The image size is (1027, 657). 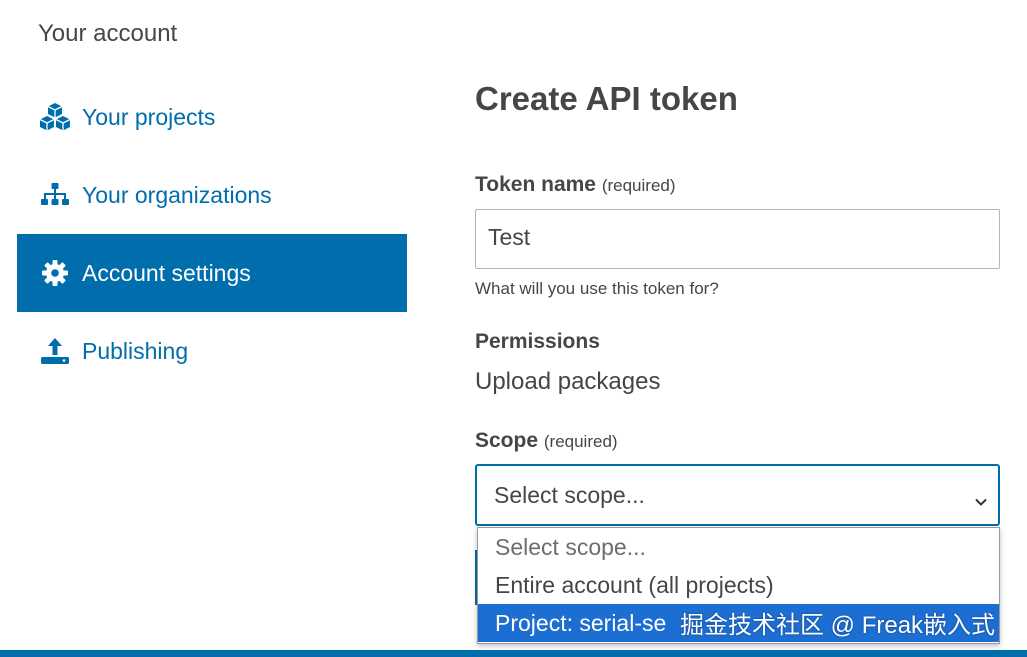 I want to click on sidebar-item-label: Publishing, so click(x=135, y=350).